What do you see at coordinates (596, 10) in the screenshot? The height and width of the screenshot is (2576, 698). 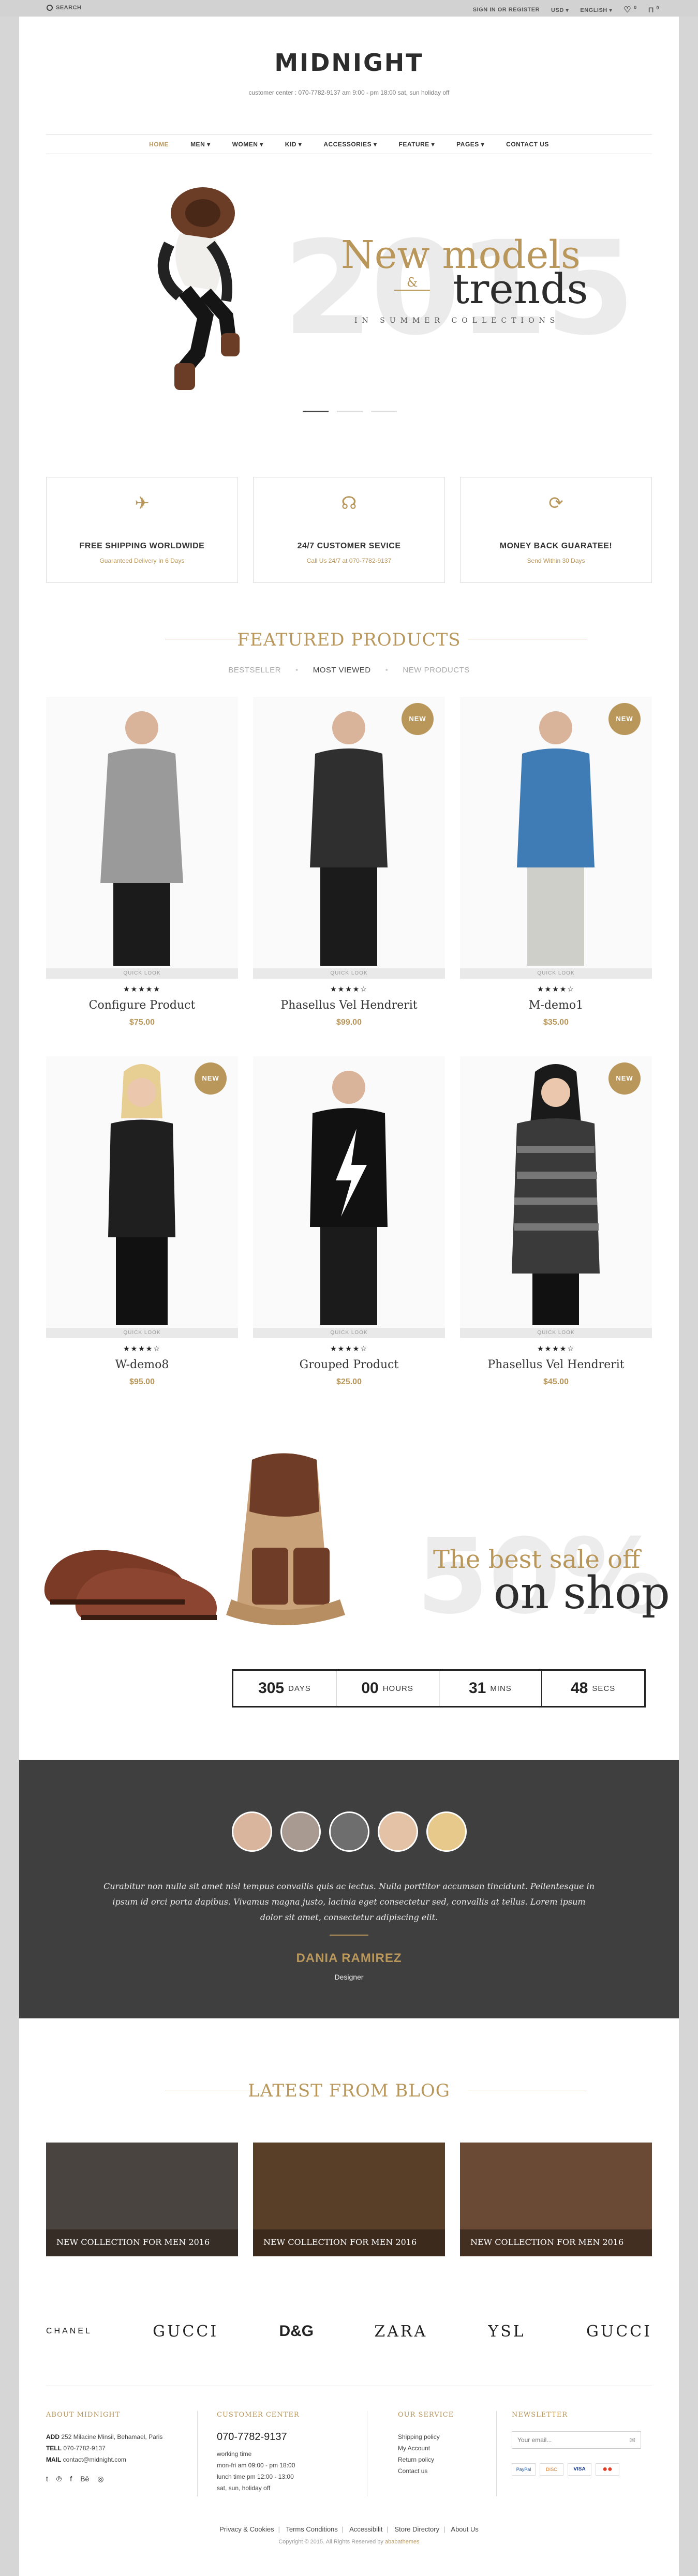 I see `language-select: ENGLISH ▾` at bounding box center [596, 10].